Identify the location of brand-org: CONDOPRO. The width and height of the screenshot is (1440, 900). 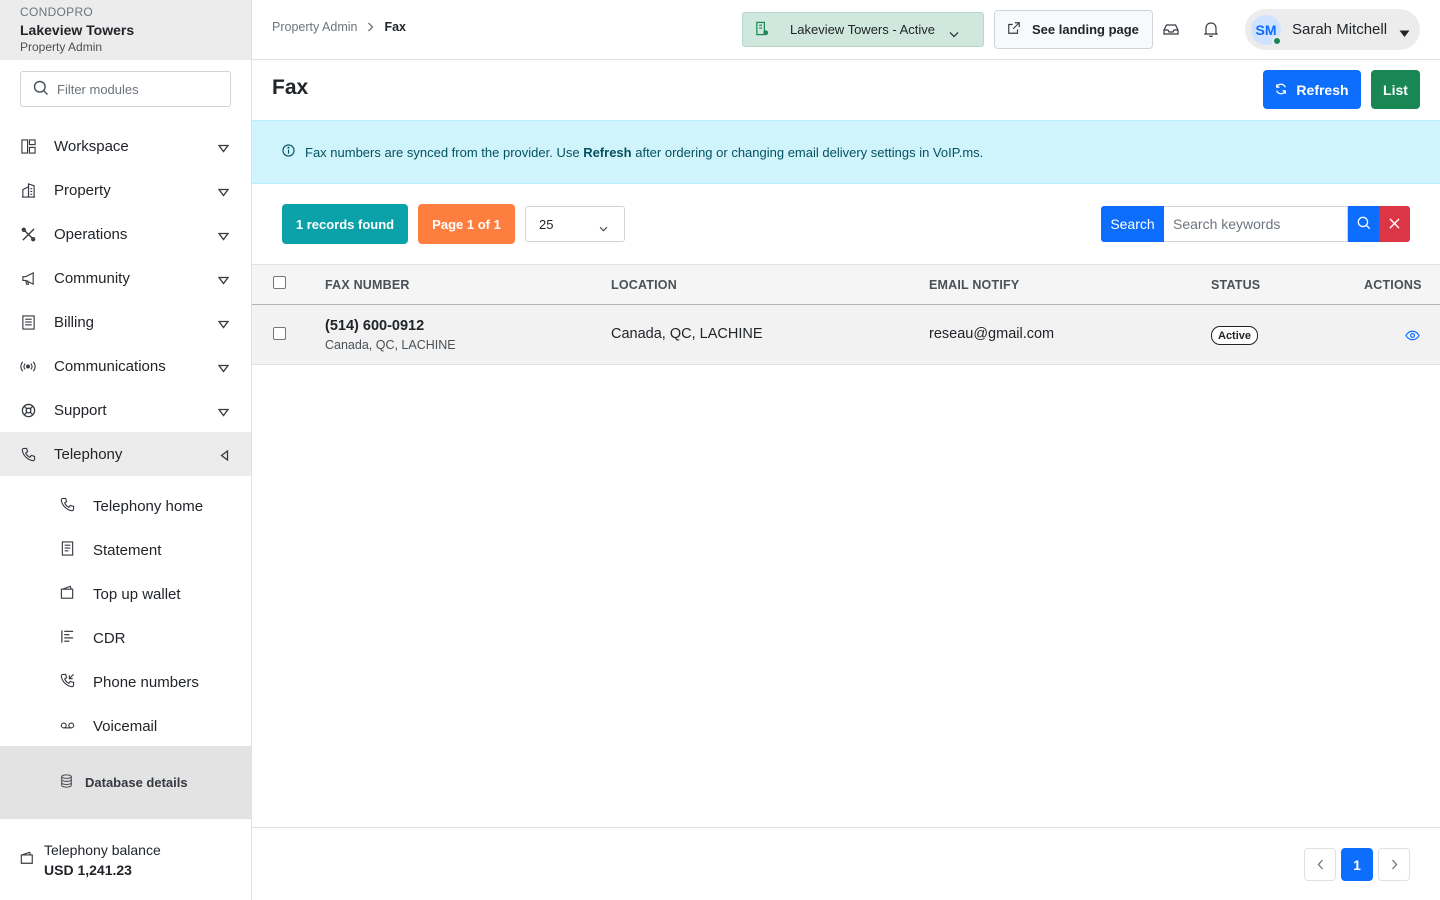
(57, 12).